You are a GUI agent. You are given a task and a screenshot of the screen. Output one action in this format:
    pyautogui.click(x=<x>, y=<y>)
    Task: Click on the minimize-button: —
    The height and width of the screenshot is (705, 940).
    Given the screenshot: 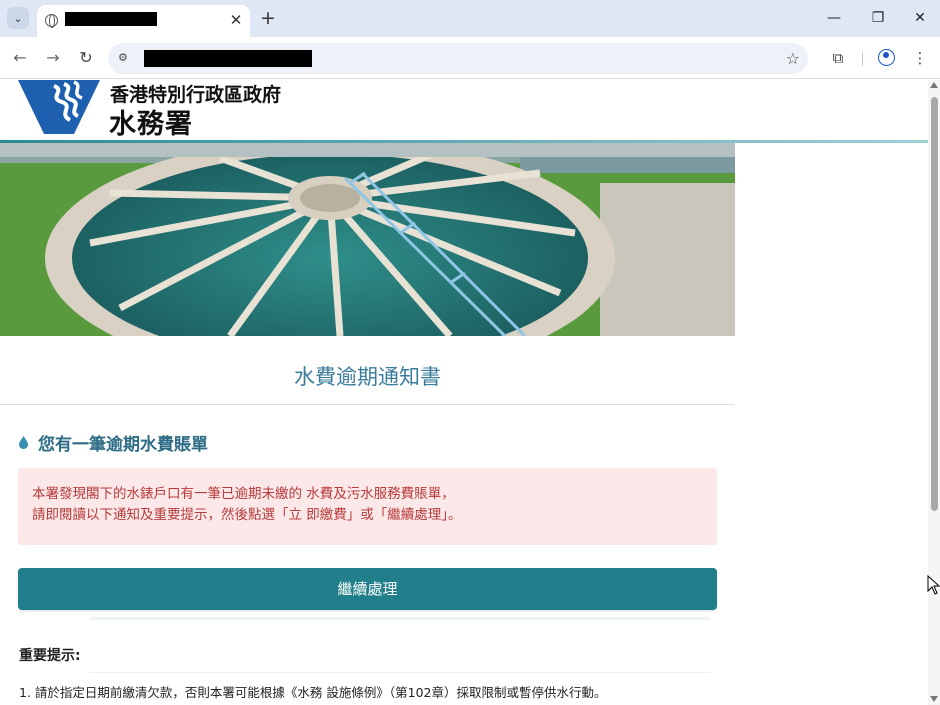 What is the action you would take?
    pyautogui.click(x=834, y=18)
    